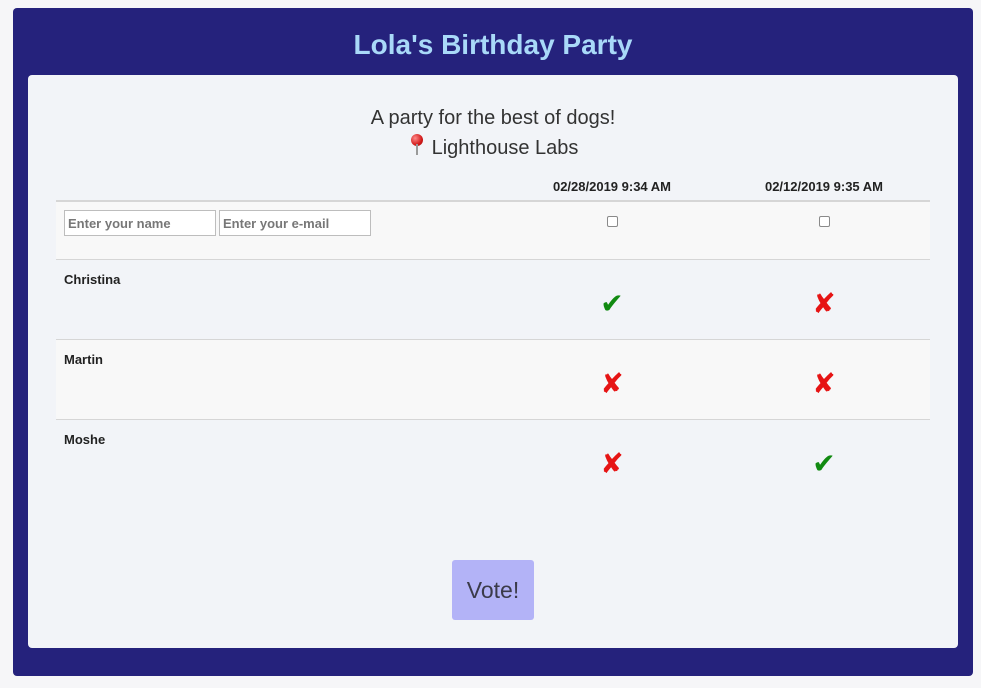 This screenshot has width=981, height=688. I want to click on event-description: A party for the best of dogs!, so click(493, 118).